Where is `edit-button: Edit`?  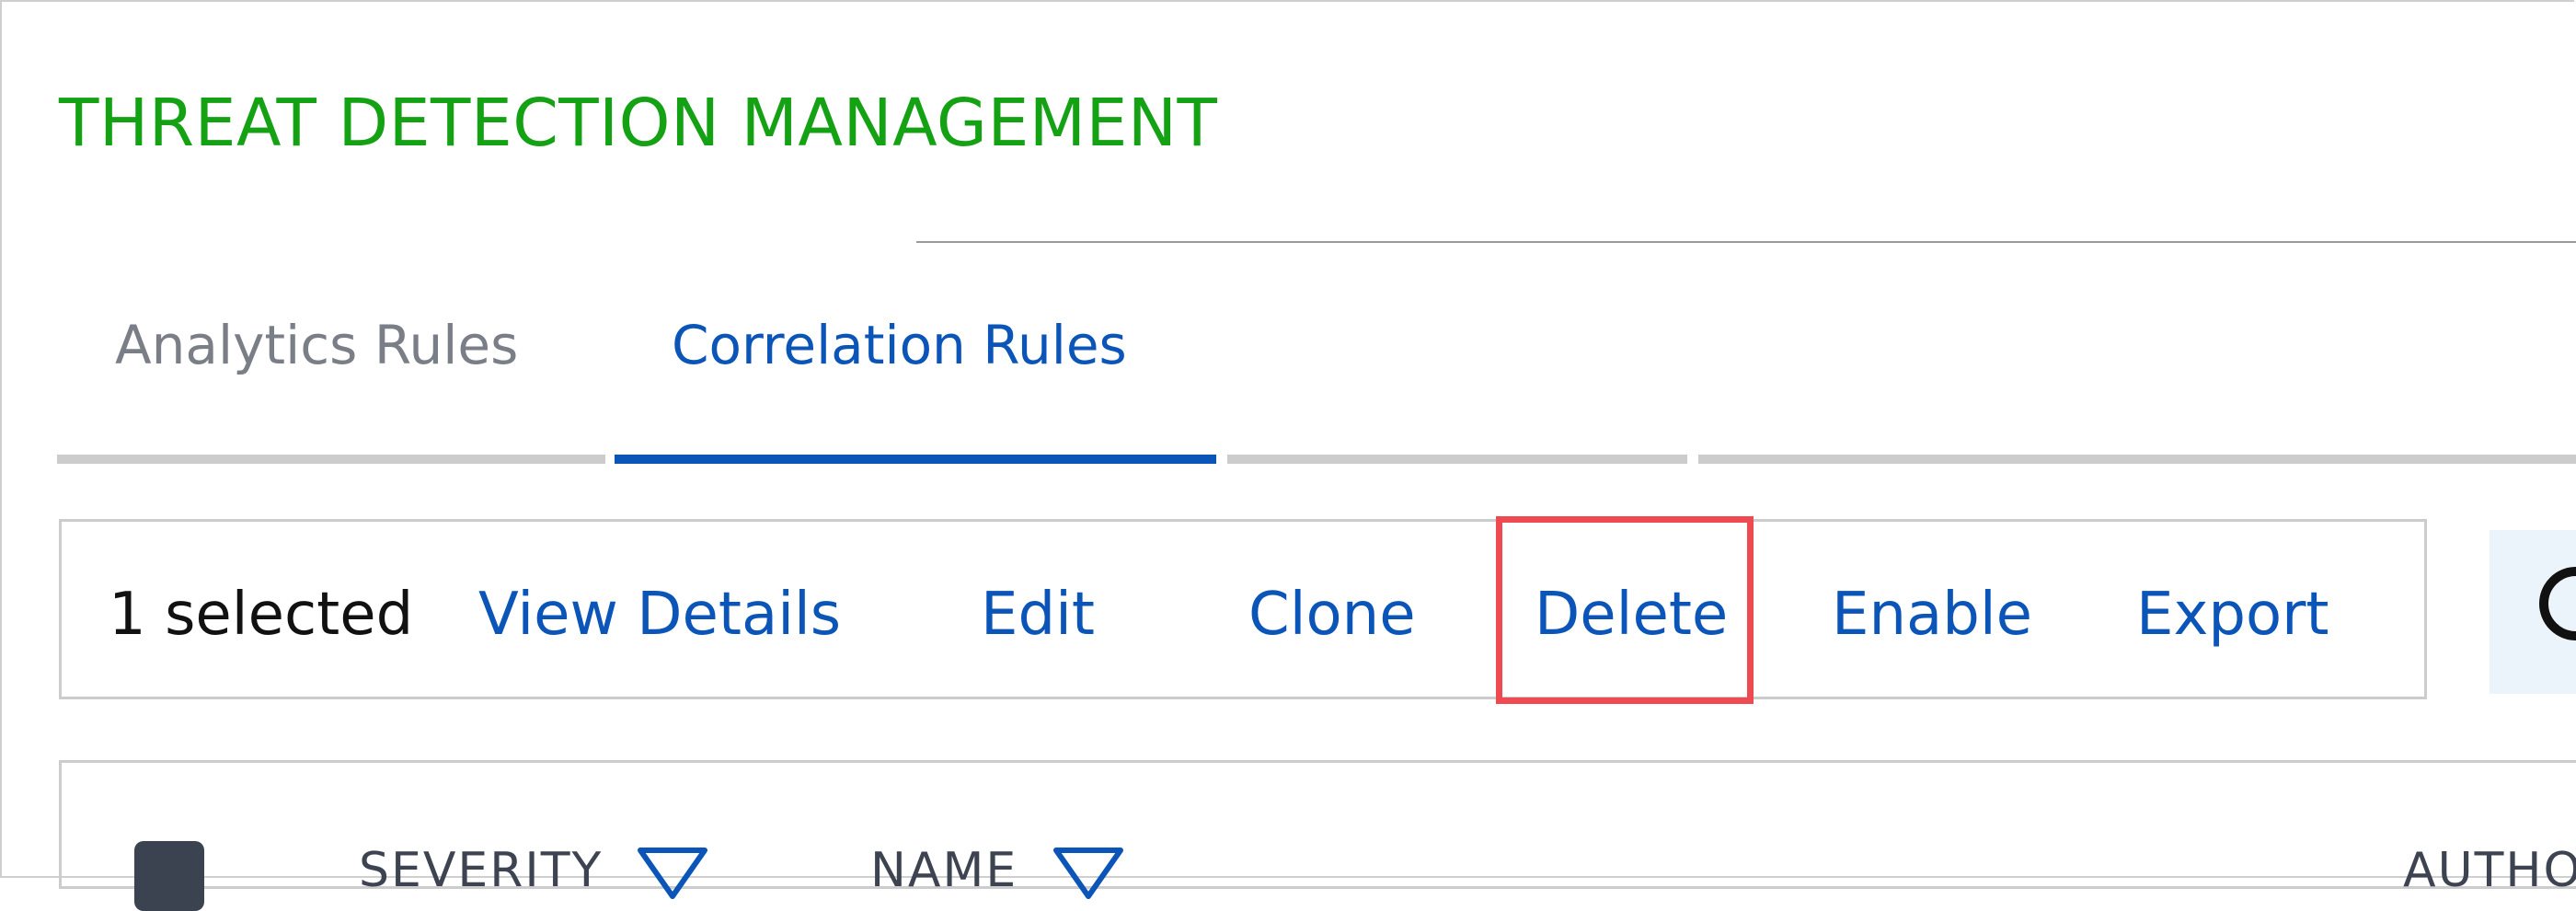 edit-button: Edit is located at coordinates (1038, 614).